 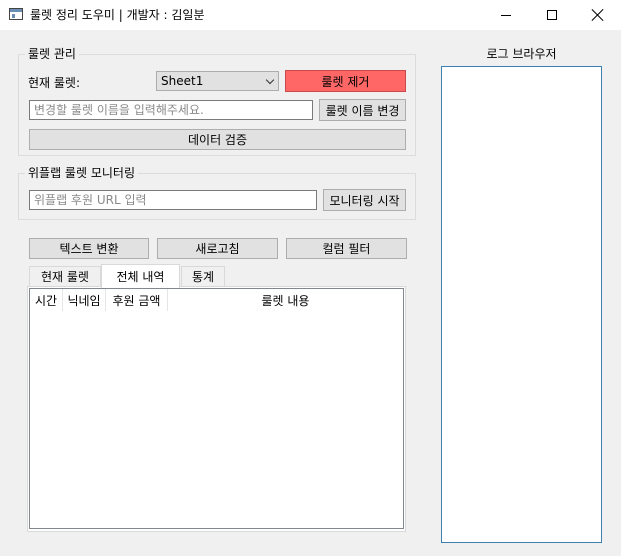 What do you see at coordinates (173, 200) in the screenshot?
I see `url-input: 위플랩 후원 URL 입력` at bounding box center [173, 200].